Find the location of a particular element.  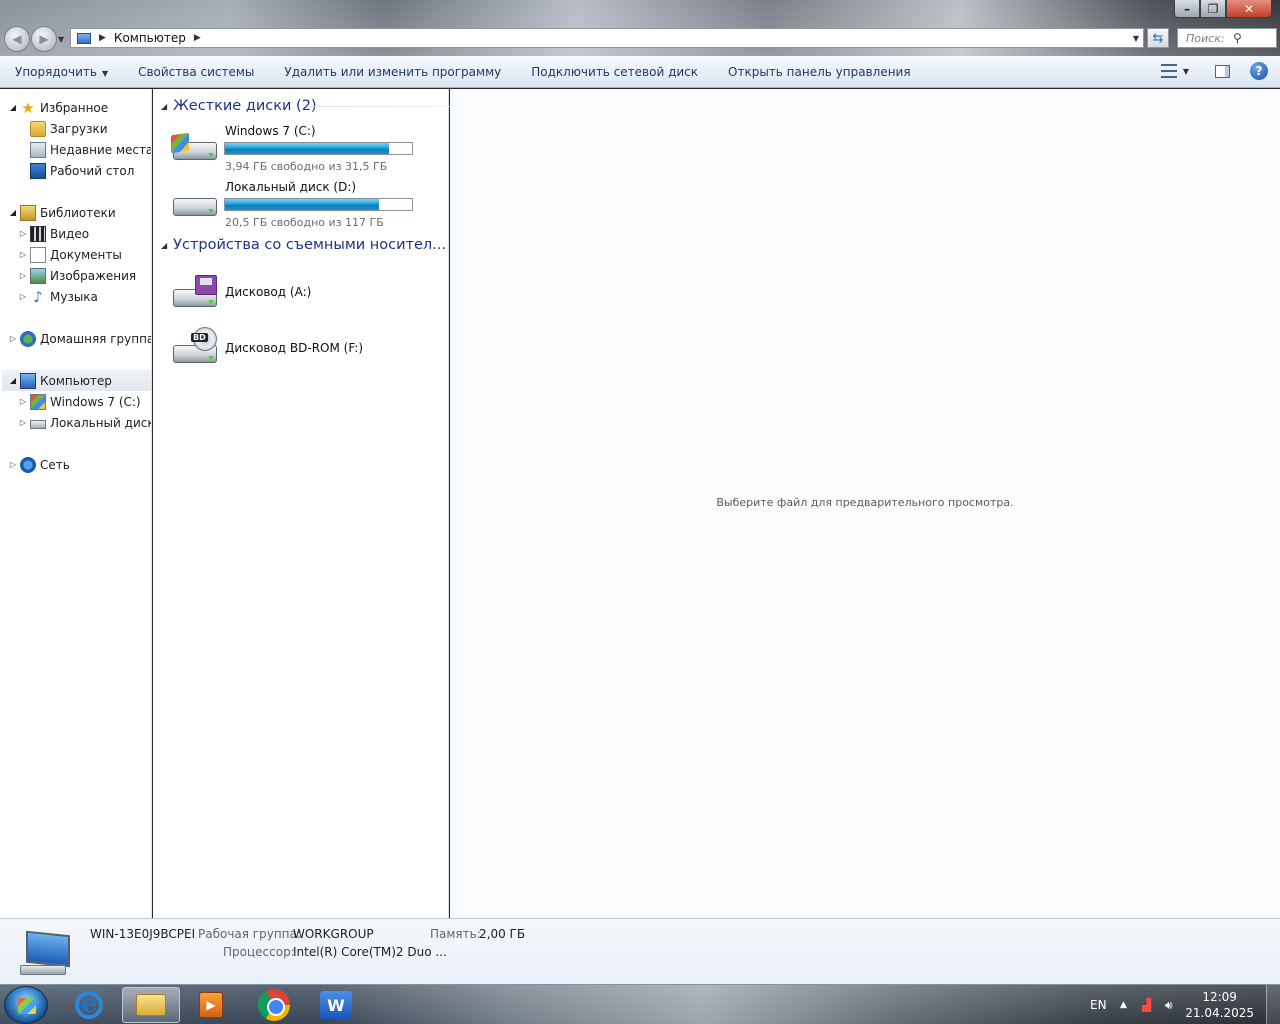

search-icon: ⚲ is located at coordinates (1252, 38).